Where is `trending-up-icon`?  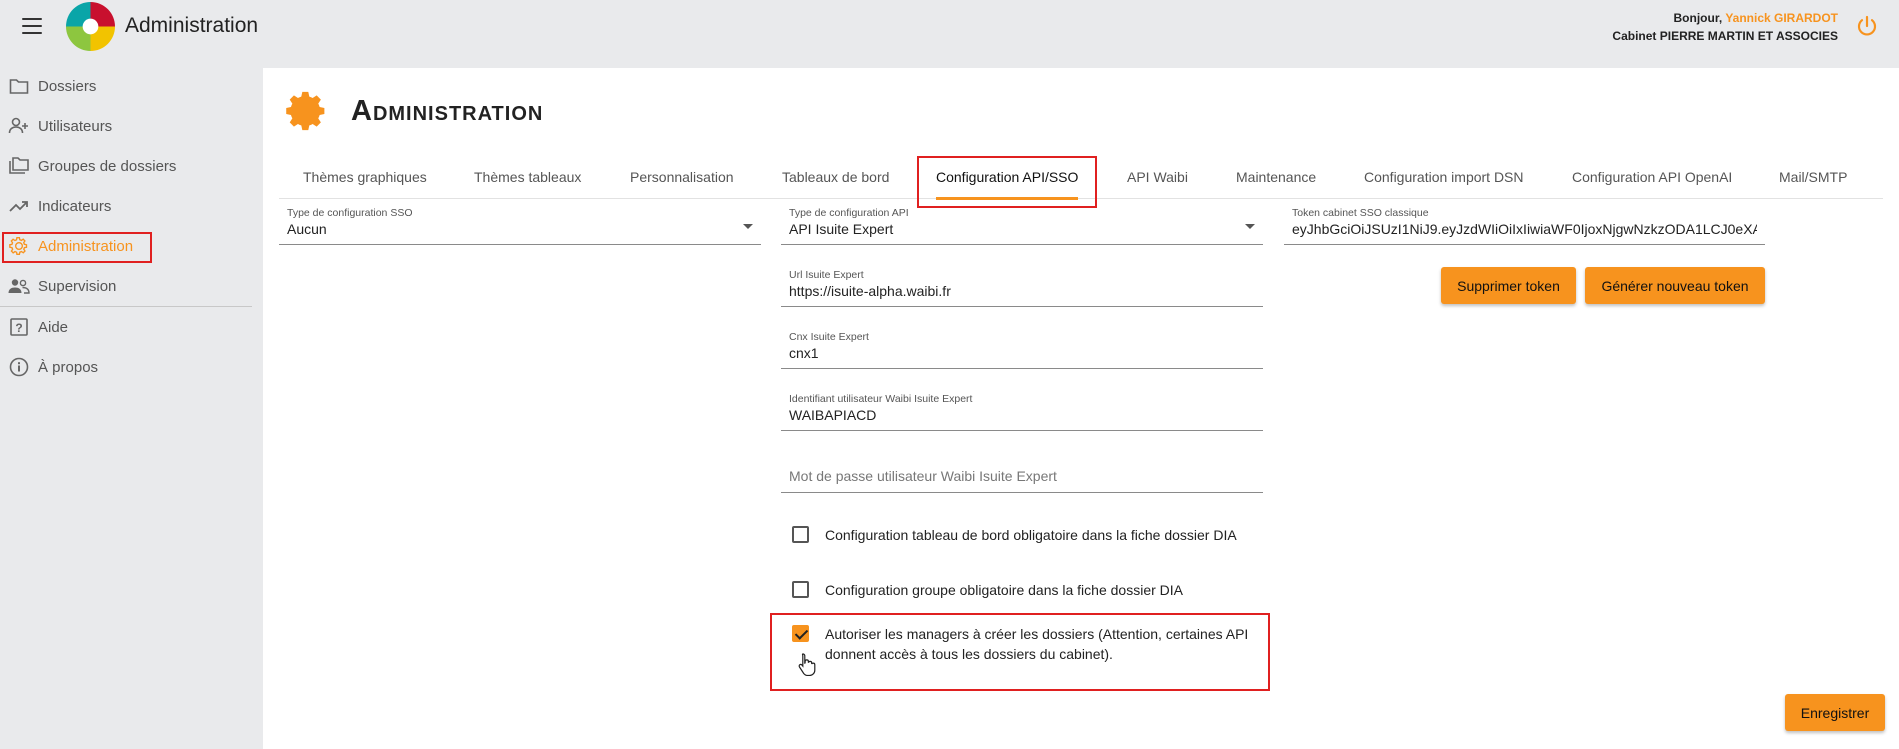
trending-up-icon is located at coordinates (19, 206).